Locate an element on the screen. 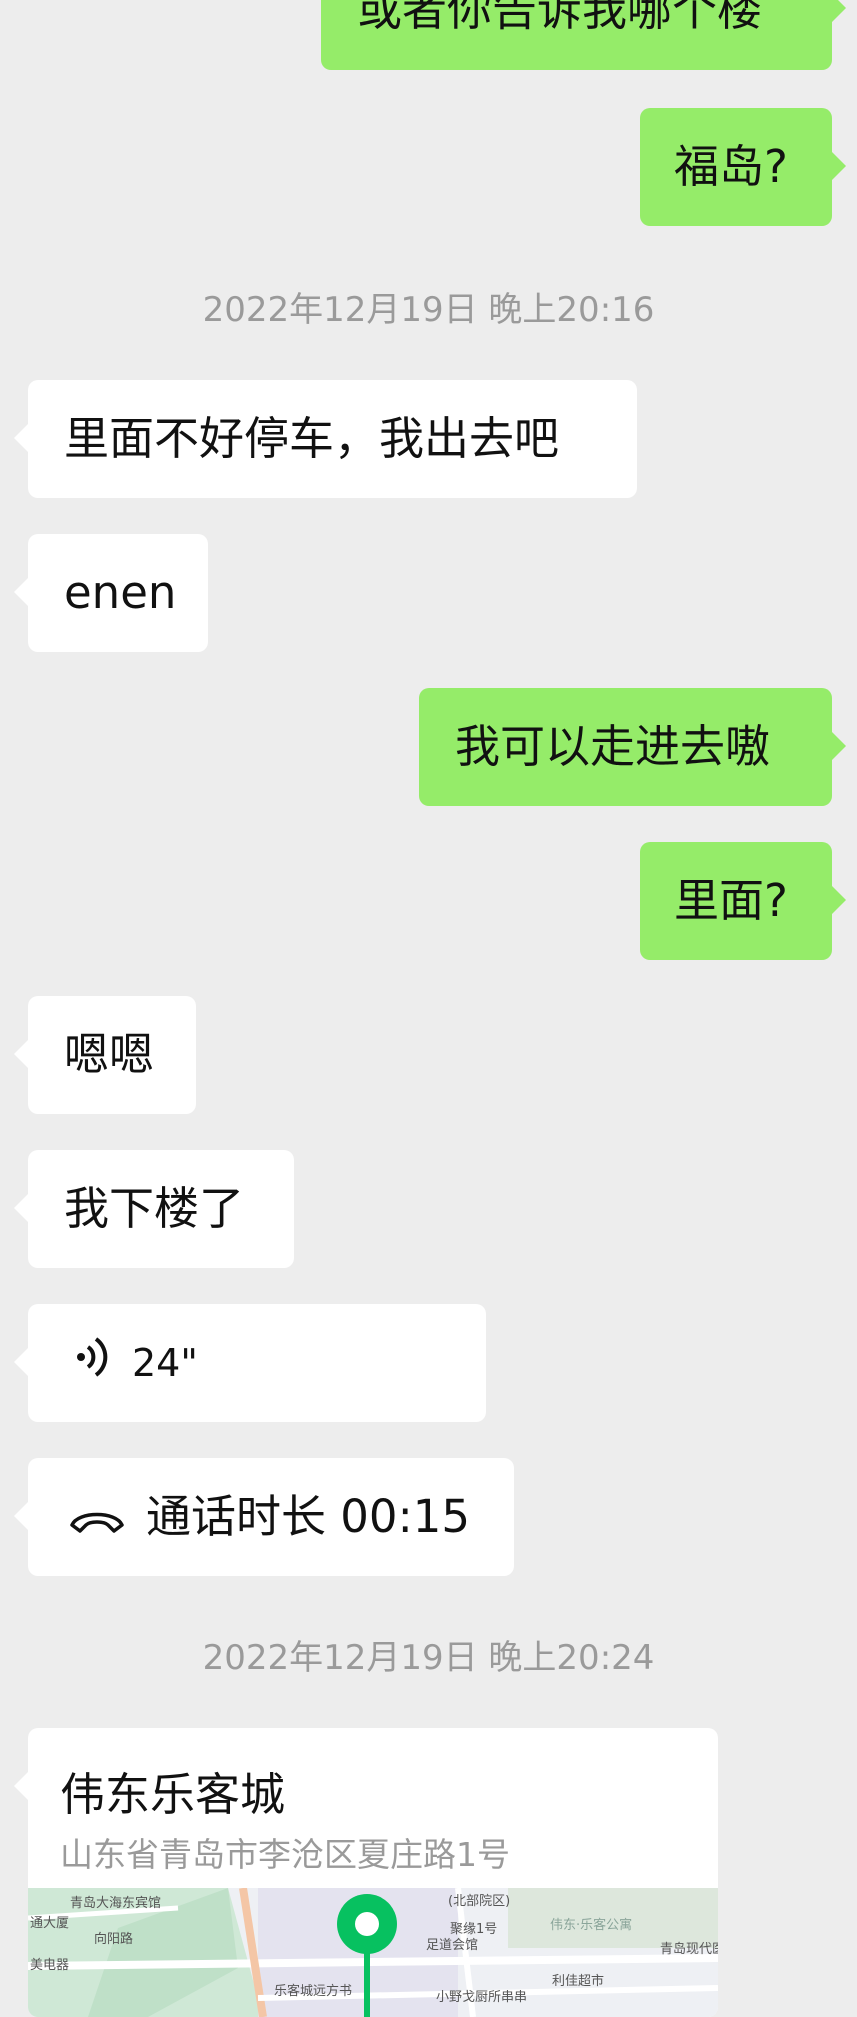 Image resolution: width=857 pixels, height=2017 pixels. message-text: 我可以走进去嗷 is located at coordinates (613, 746).